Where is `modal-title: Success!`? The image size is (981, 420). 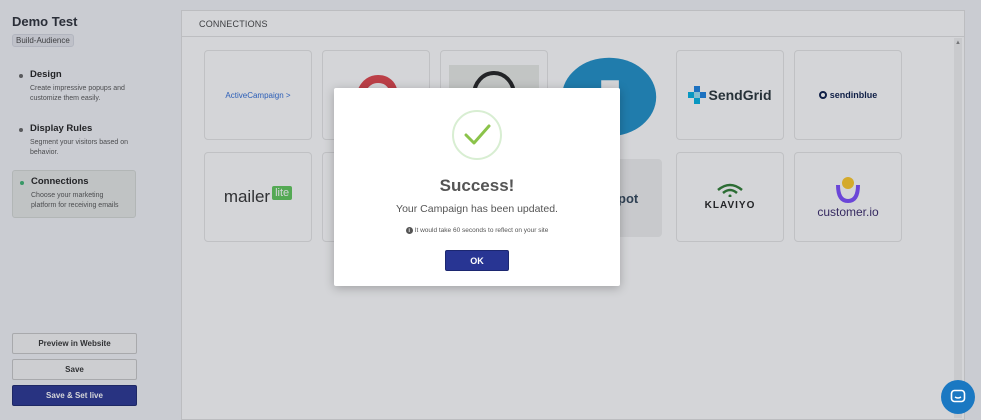 modal-title: Success! is located at coordinates (477, 185).